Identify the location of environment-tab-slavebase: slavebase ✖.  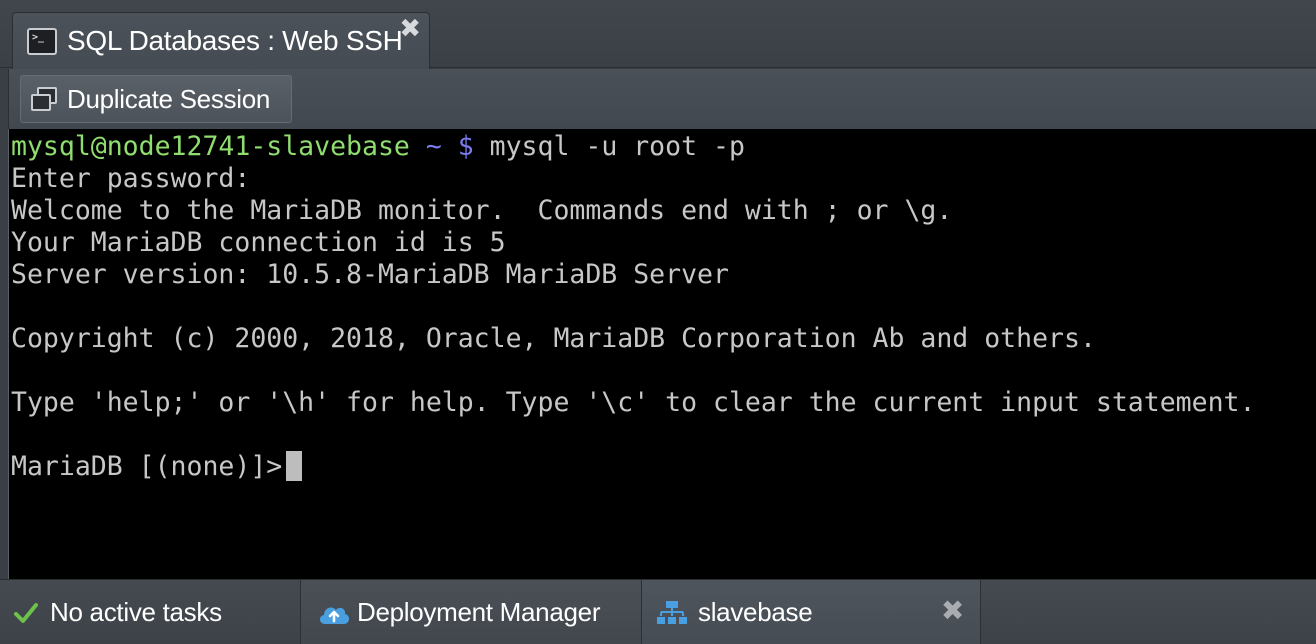
(811, 612).